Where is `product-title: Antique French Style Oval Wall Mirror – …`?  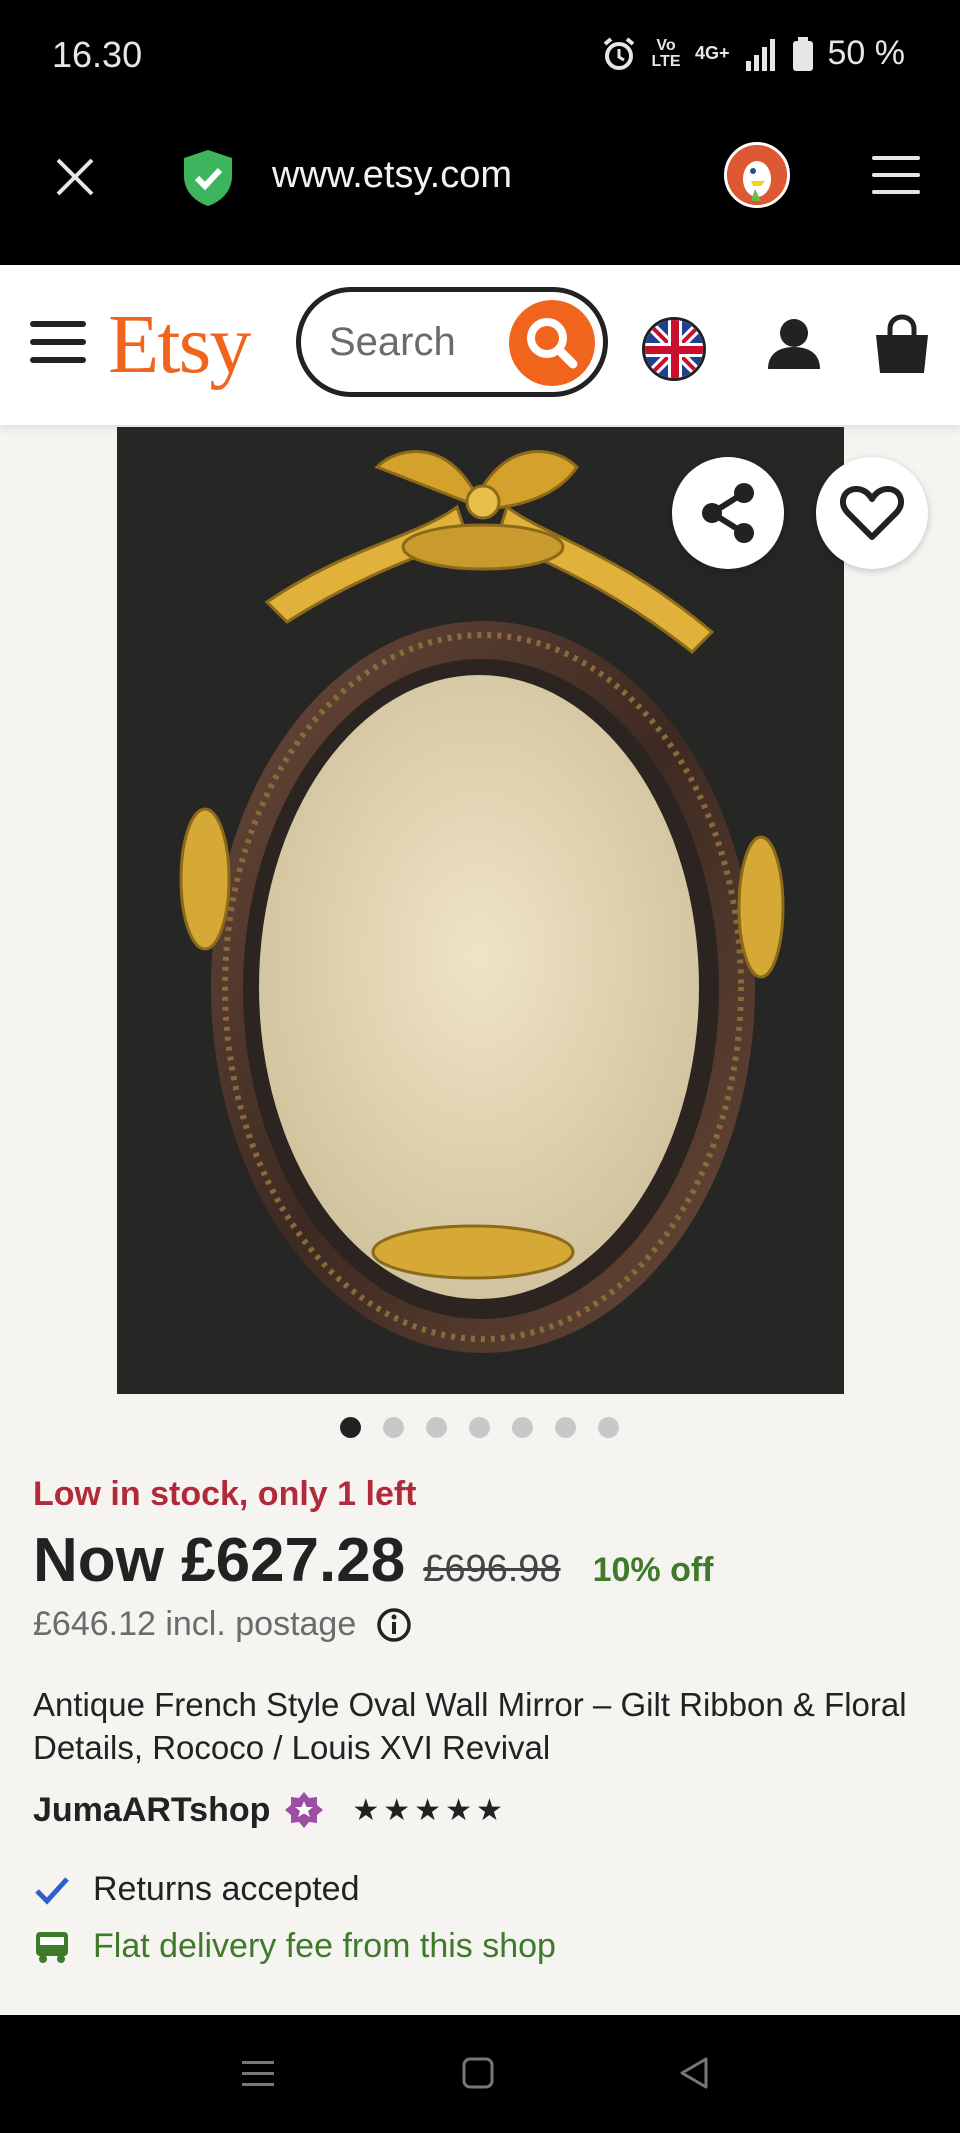
product-title: Antique French Style Oval Wall Mirror – … is located at coordinates (470, 1726).